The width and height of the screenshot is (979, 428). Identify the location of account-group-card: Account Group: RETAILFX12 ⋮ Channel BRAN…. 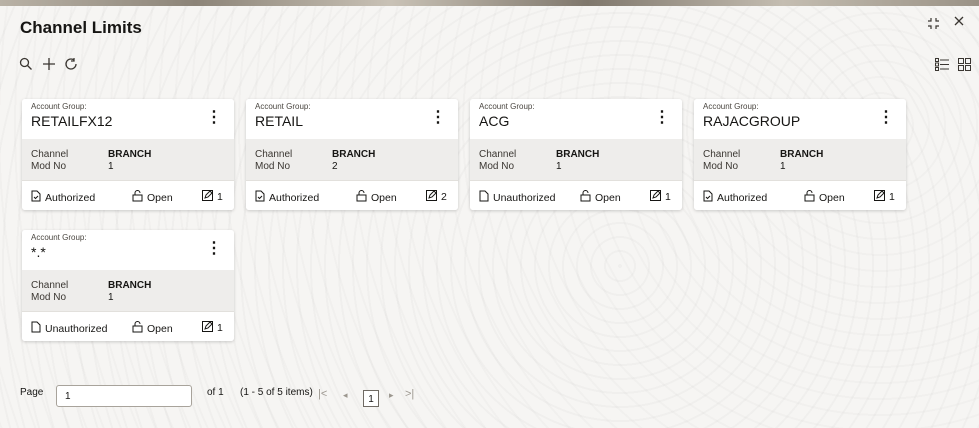
(128, 154).